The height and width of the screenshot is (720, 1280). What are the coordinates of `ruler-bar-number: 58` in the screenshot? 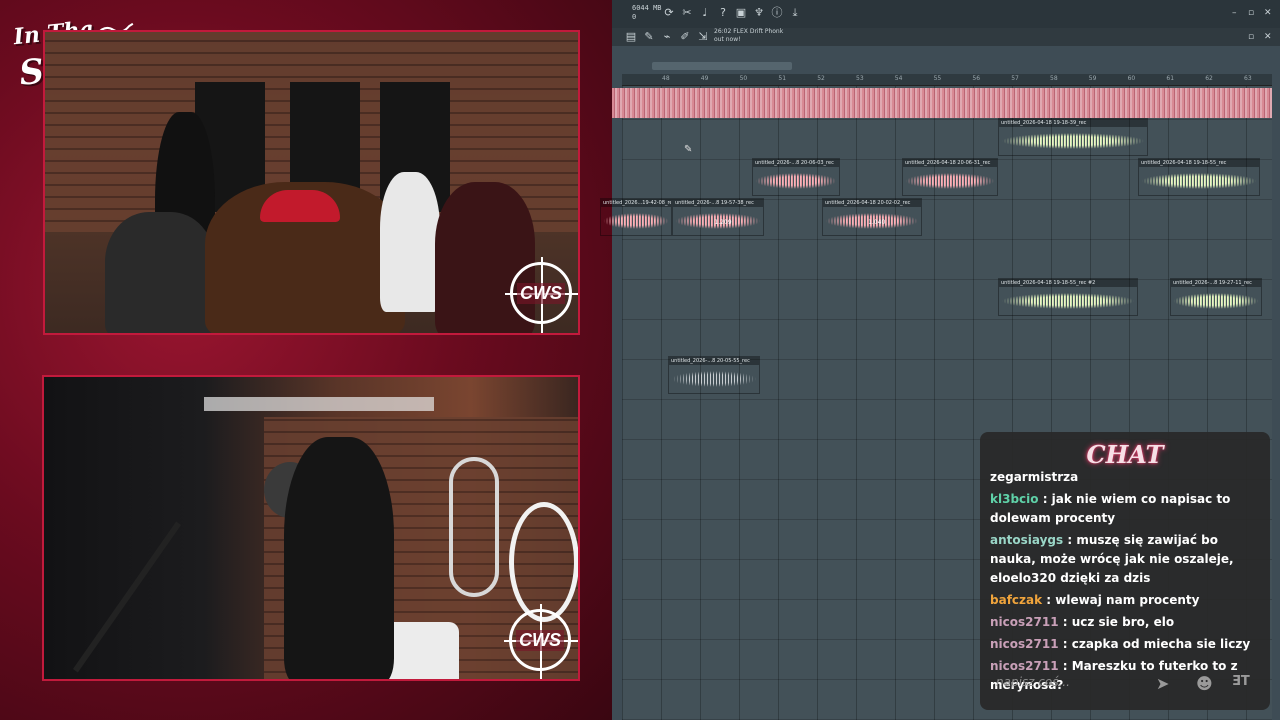 It's located at (1054, 78).